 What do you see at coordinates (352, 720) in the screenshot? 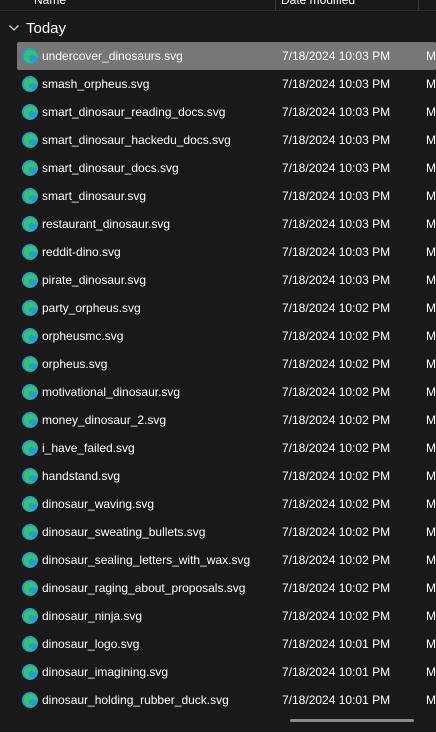
I see `horizontal-scrollbar-thumb` at bounding box center [352, 720].